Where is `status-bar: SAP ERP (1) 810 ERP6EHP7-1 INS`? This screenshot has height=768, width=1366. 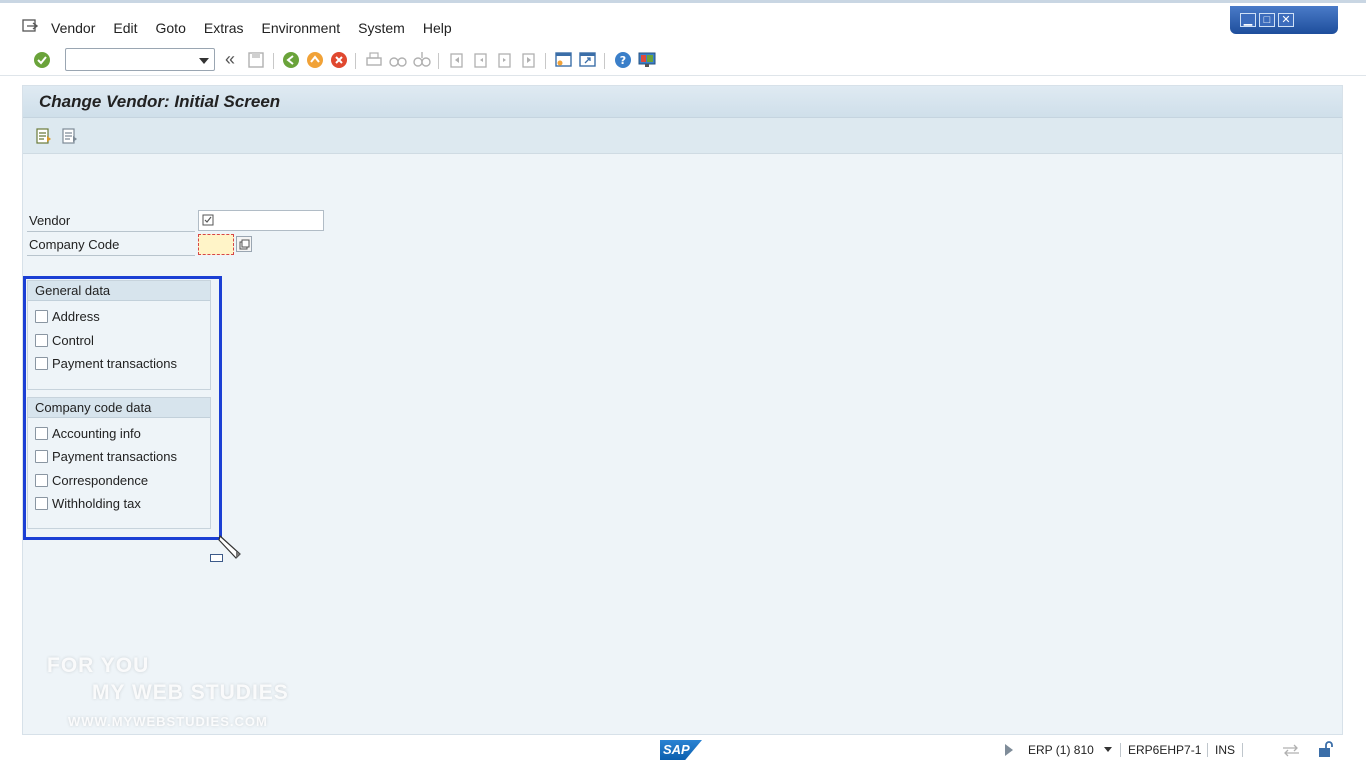
status-bar: SAP ERP (1) 810 ERP6EHP7-1 INS is located at coordinates (683, 753).